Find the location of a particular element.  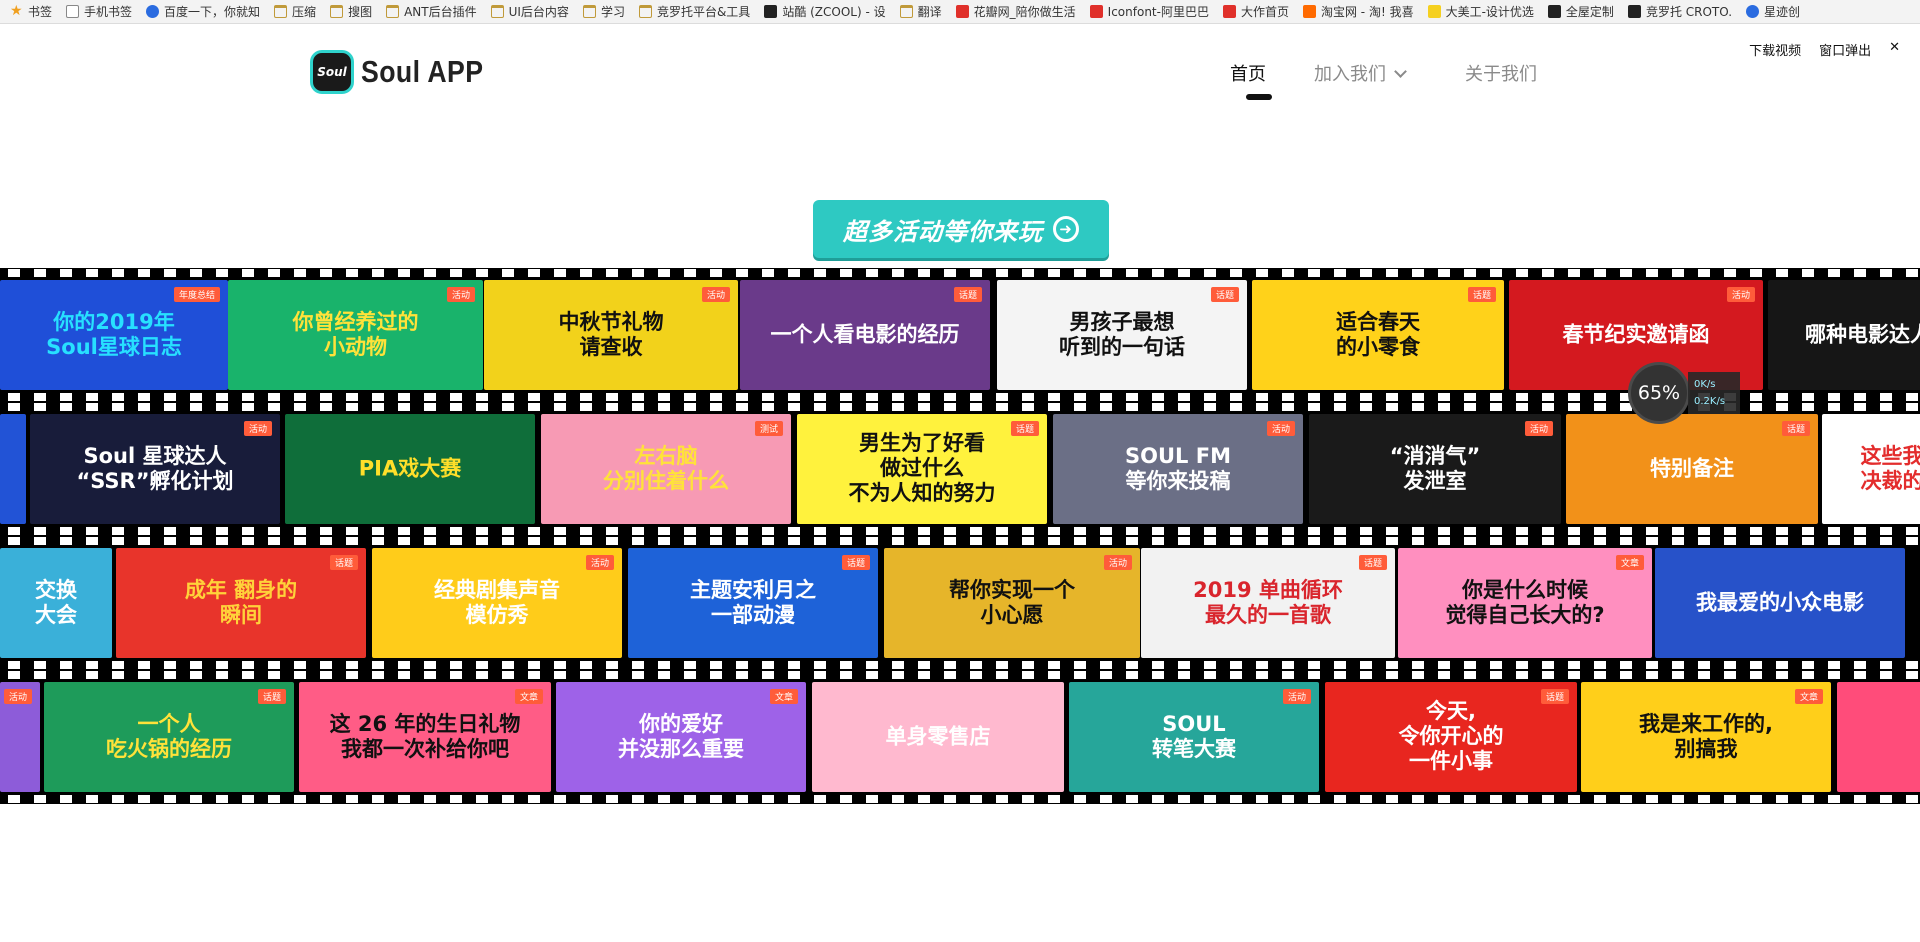

bookmark-item: 全屋定制 is located at coordinates (1580, 11).